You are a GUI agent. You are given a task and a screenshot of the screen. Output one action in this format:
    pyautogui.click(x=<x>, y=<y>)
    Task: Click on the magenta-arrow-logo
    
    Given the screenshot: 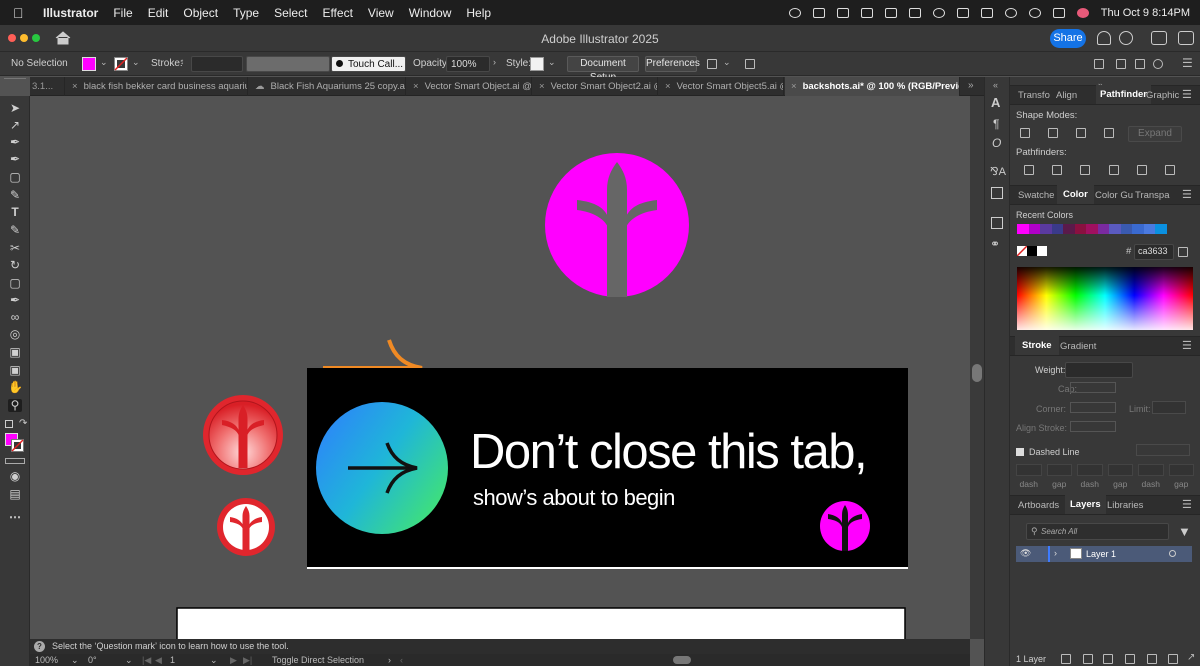 What is the action you would take?
    pyautogui.click(x=617, y=225)
    